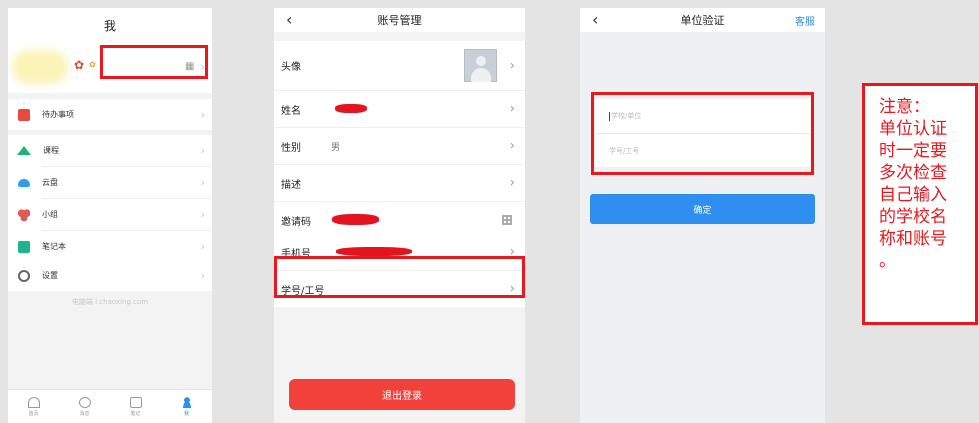 The width and height of the screenshot is (979, 423). What do you see at coordinates (702, 209) in the screenshot?
I see `confirm-button: 确定` at bounding box center [702, 209].